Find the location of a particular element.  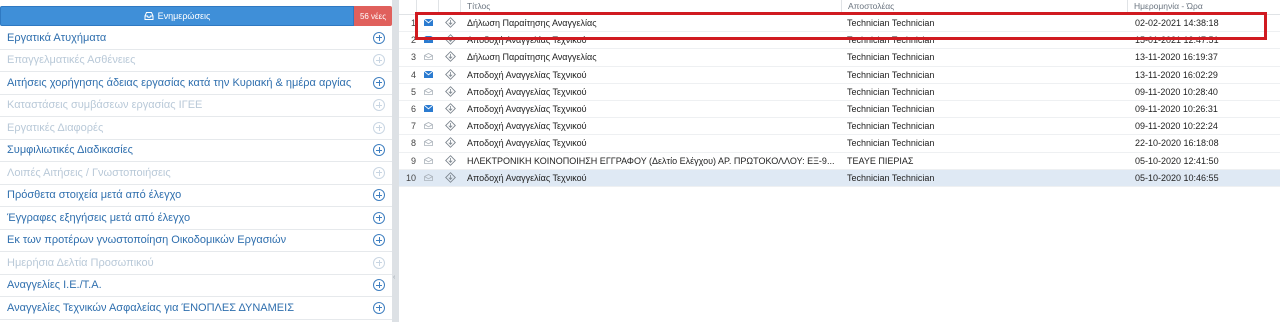

row-number: 2 is located at coordinates (413, 40).